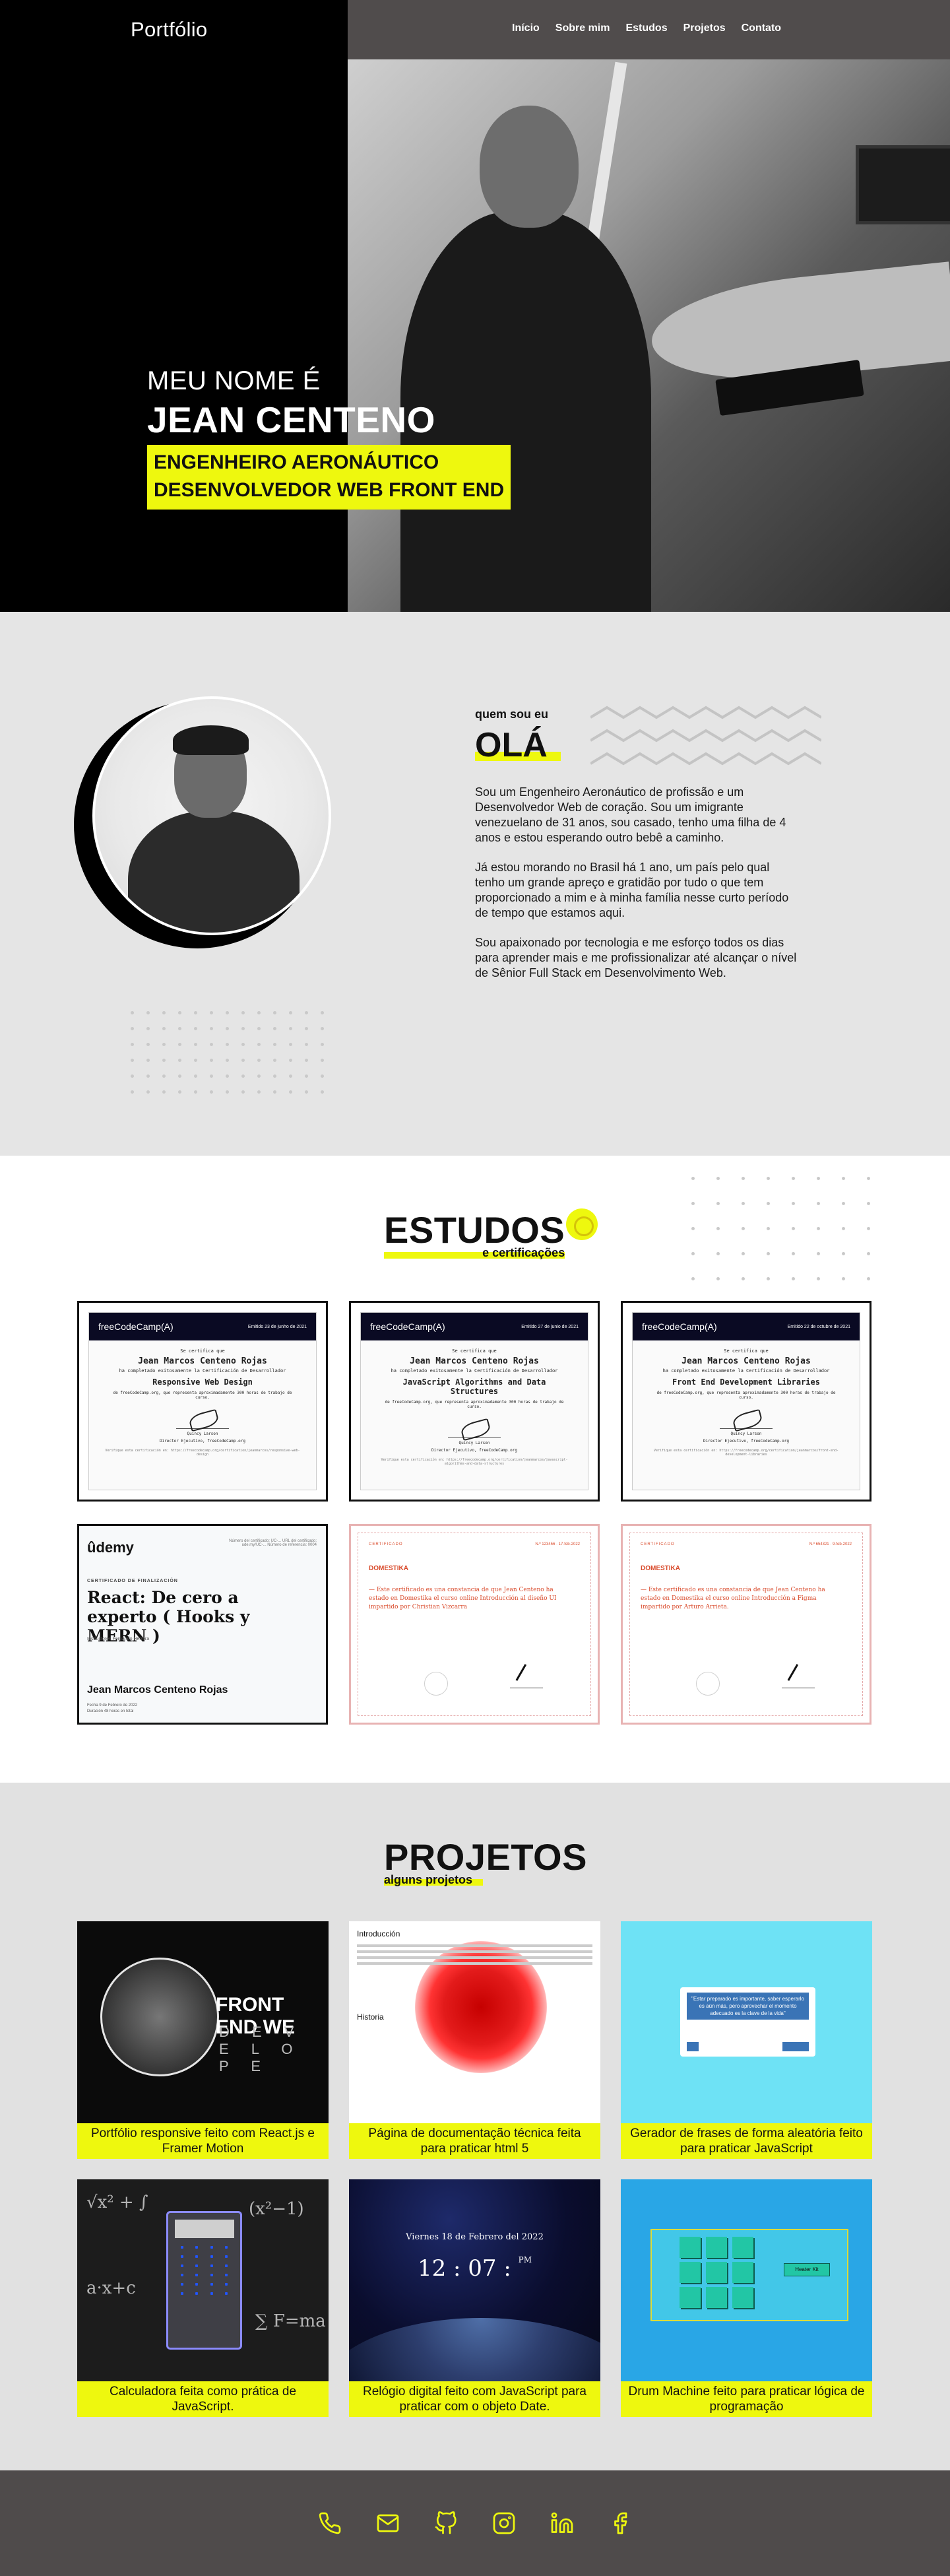 Image resolution: width=950 pixels, height=2576 pixels. I want to click on linkedin-icon, so click(562, 2523).